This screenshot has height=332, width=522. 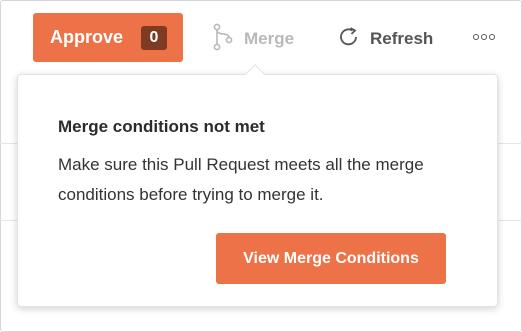 I want to click on approve-button: Approve 0, so click(x=108, y=37).